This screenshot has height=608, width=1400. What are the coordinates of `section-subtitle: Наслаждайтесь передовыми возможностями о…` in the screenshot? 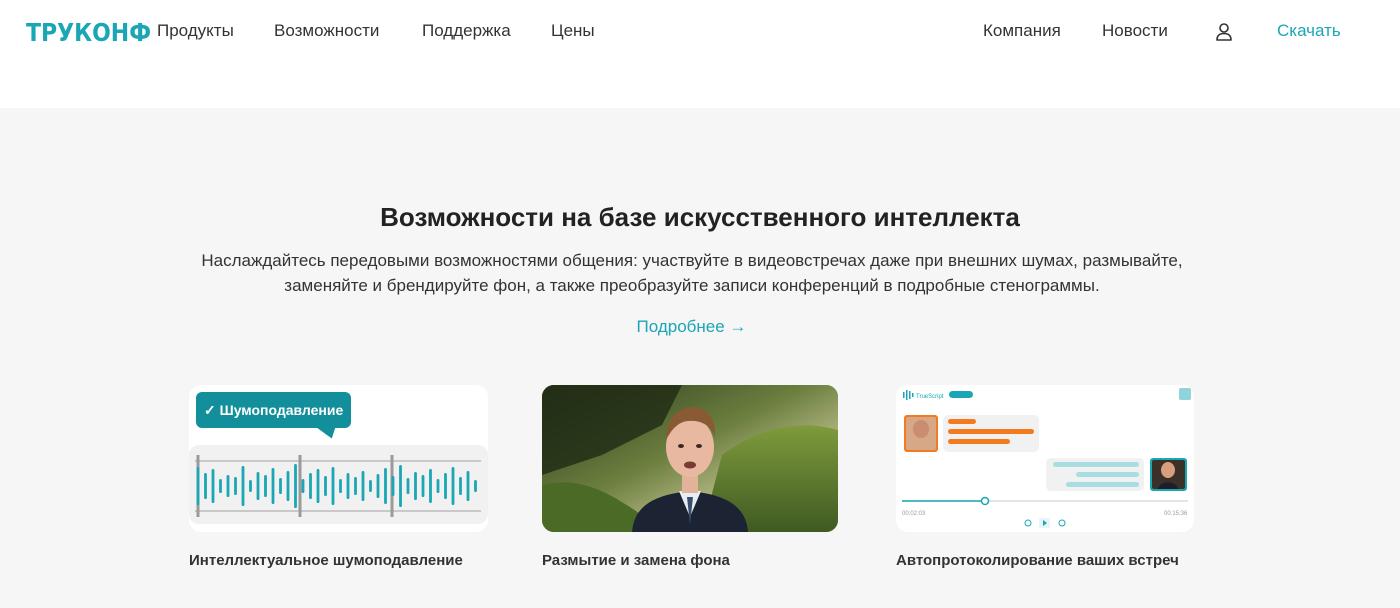 It's located at (692, 273).